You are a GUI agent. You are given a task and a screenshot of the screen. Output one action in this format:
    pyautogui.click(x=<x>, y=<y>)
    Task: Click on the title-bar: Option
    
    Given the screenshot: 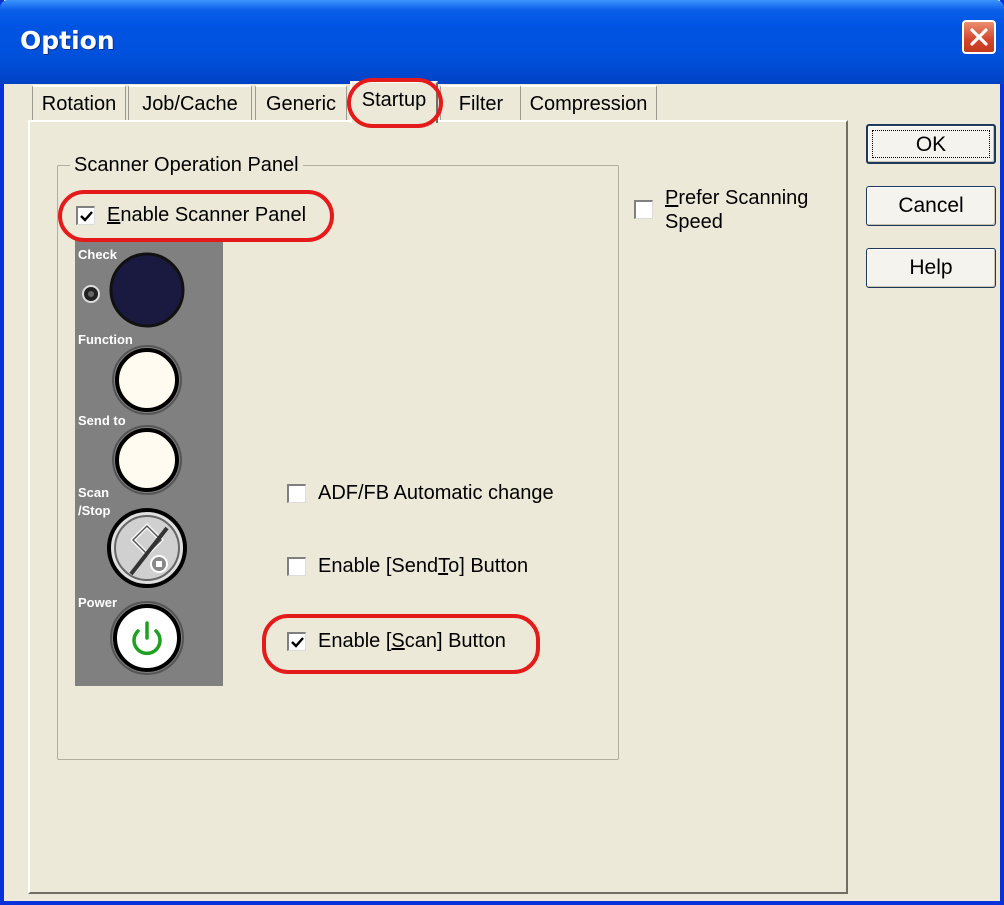 What is the action you would take?
    pyautogui.click(x=502, y=42)
    